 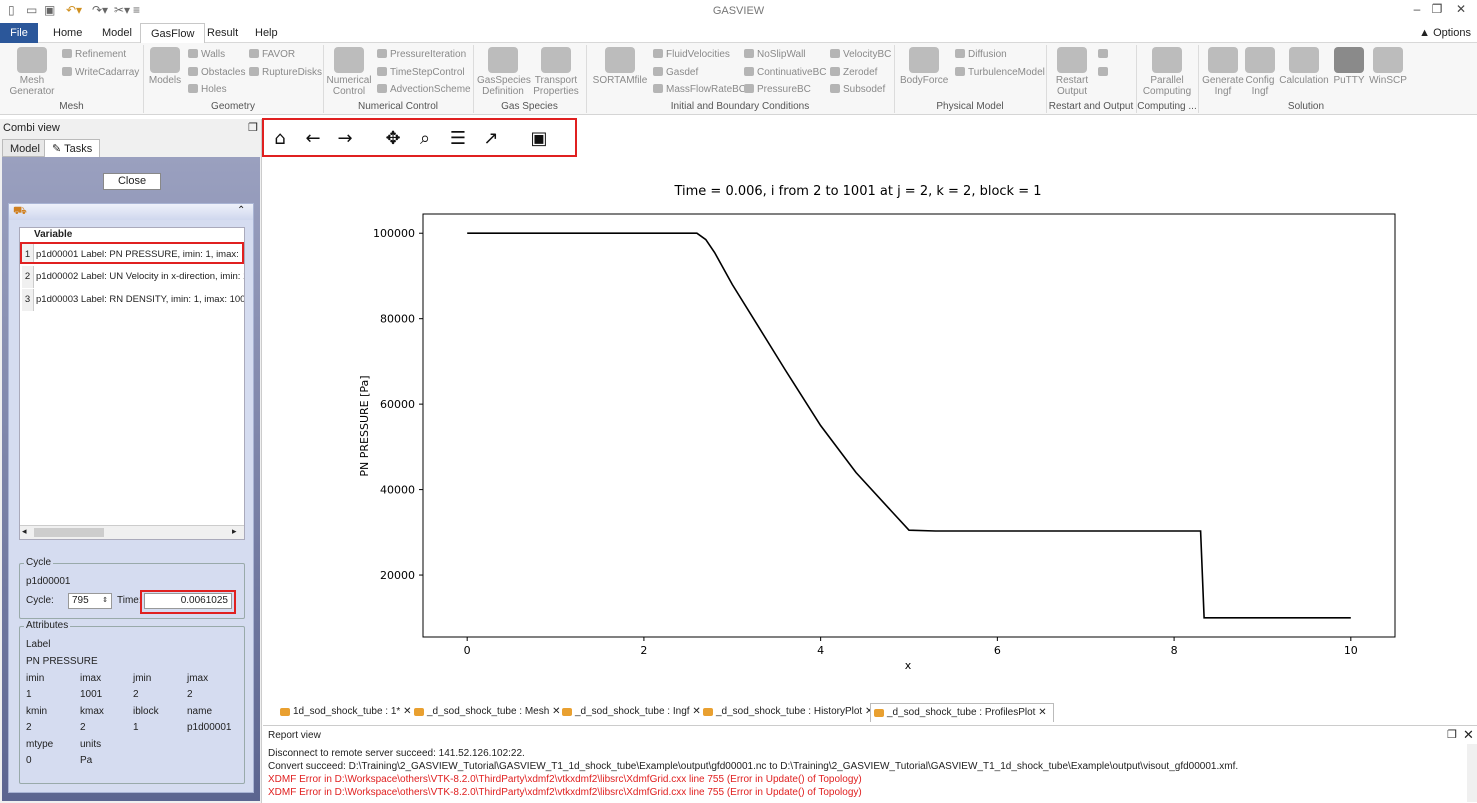 What do you see at coordinates (1000, 72) in the screenshot?
I see `turbulencemodel-button: TurbulenceModel` at bounding box center [1000, 72].